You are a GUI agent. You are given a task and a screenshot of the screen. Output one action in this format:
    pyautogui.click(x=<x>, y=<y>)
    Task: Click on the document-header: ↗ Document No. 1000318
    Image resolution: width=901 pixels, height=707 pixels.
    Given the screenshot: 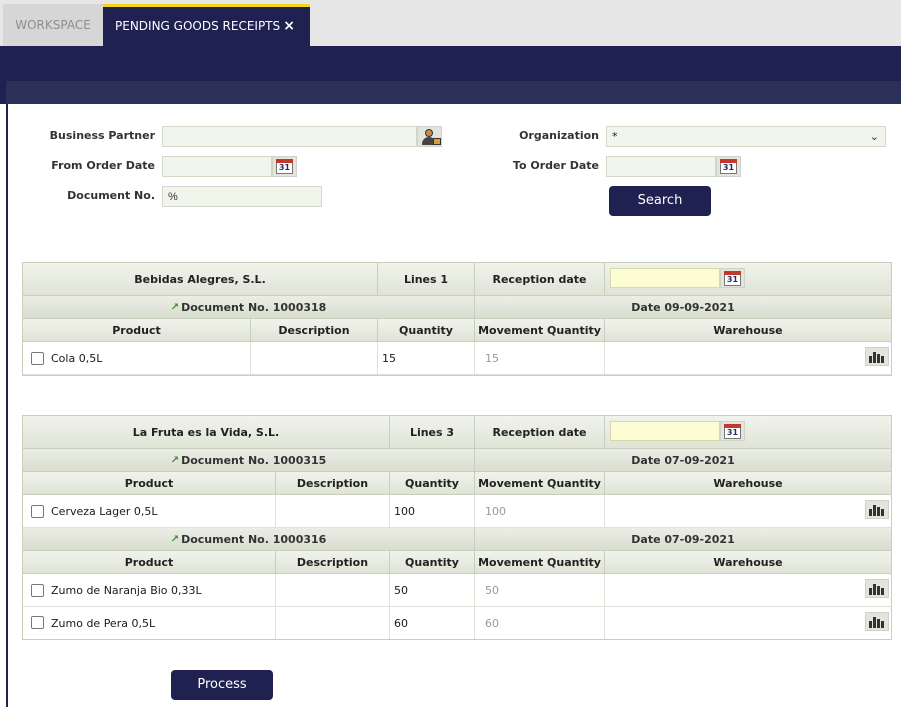 What is the action you would take?
    pyautogui.click(x=249, y=307)
    